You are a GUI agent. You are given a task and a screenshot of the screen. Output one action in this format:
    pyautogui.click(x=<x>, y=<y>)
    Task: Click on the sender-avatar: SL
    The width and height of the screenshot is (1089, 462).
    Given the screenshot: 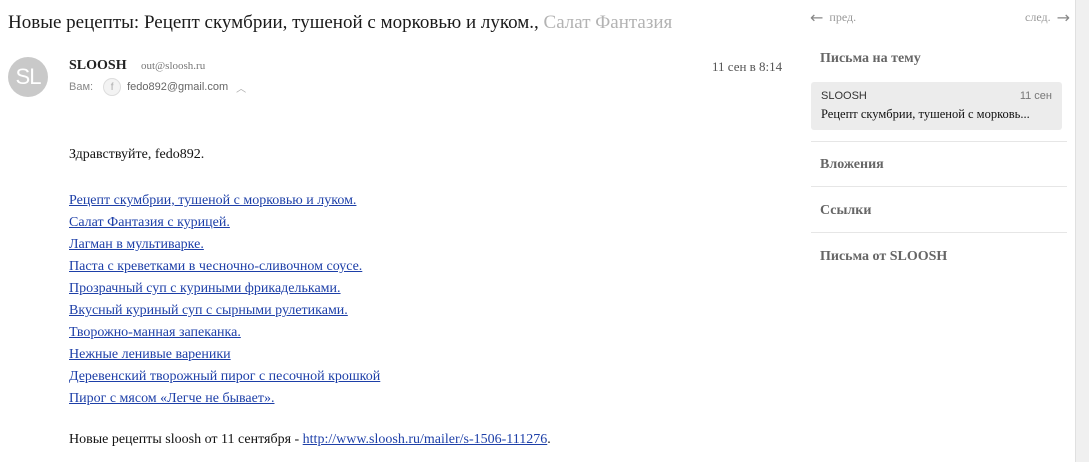 What is the action you would take?
    pyautogui.click(x=28, y=77)
    